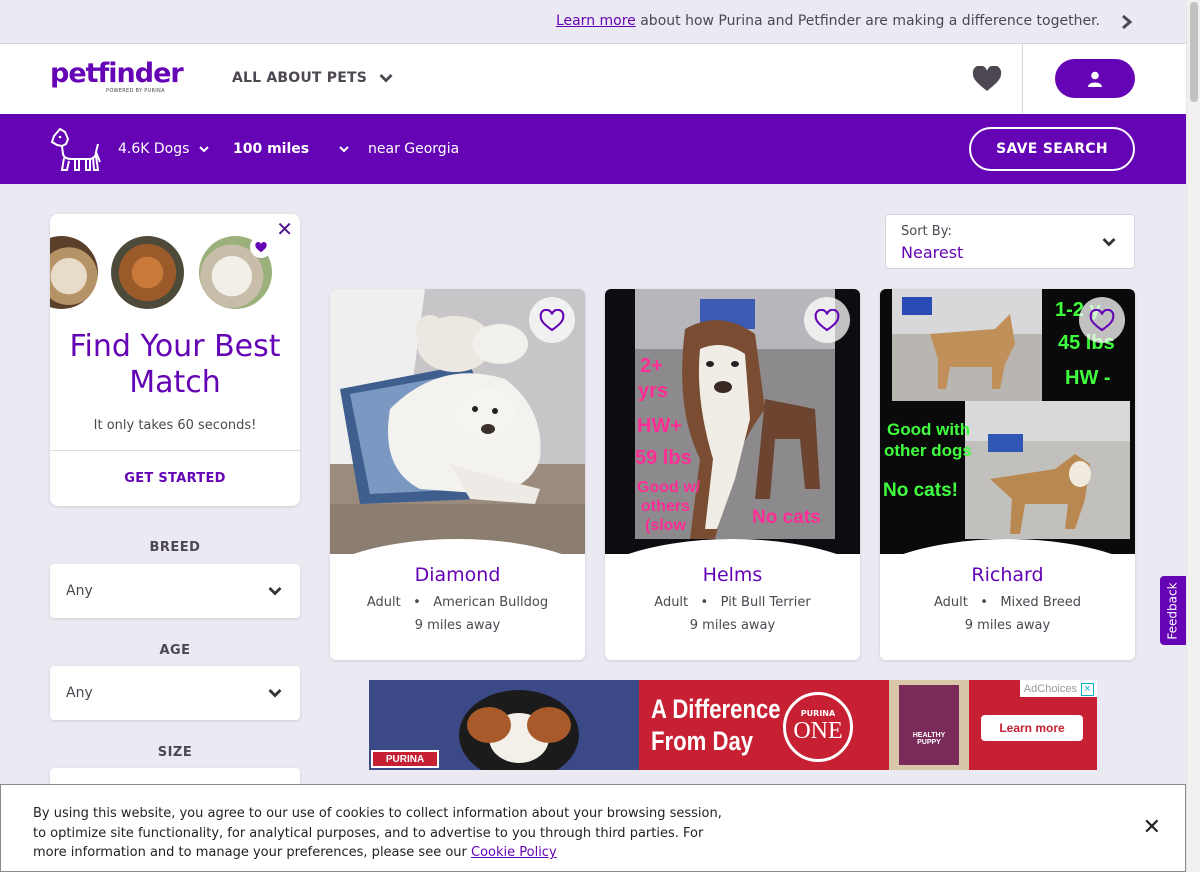  I want to click on feedback-label: Feedback, so click(1173, 610).